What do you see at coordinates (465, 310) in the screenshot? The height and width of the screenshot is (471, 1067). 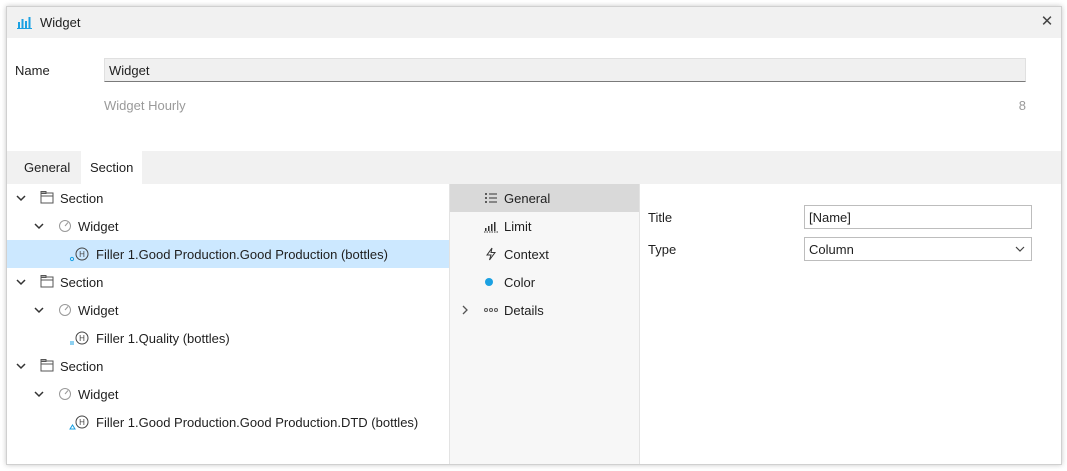 I see `chevron-right-icon` at bounding box center [465, 310].